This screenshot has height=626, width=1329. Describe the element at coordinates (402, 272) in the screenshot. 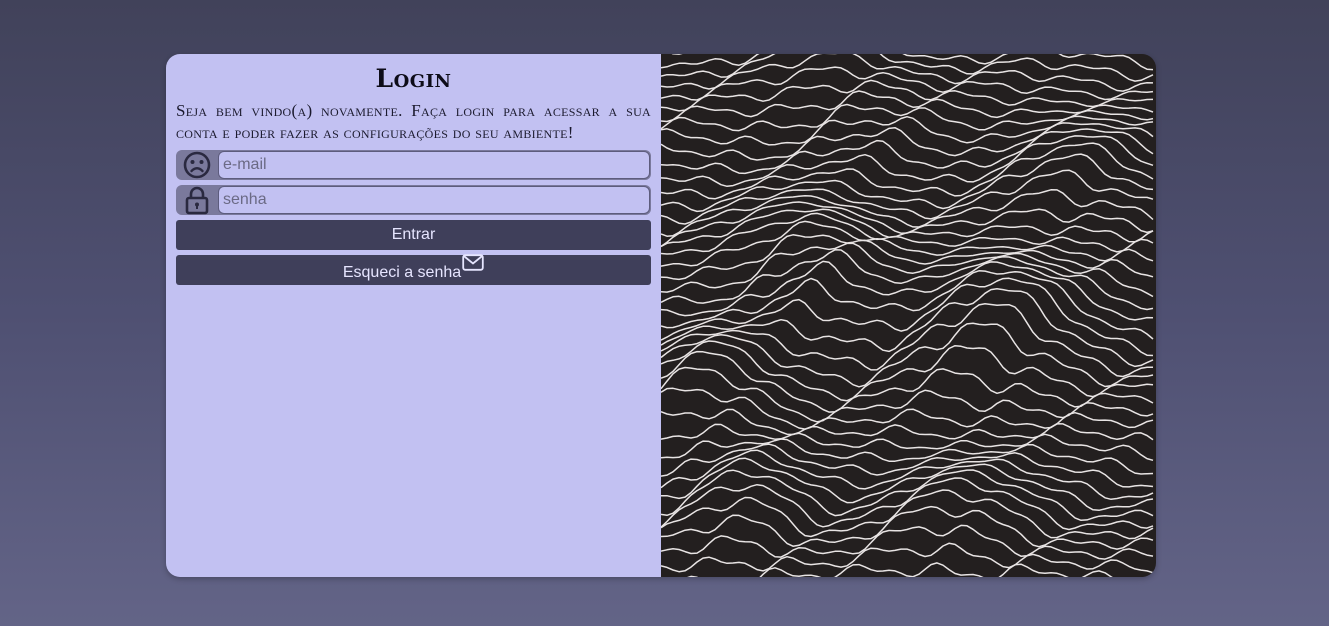

I see `forgot-password-label: Esqueci a senha` at that location.